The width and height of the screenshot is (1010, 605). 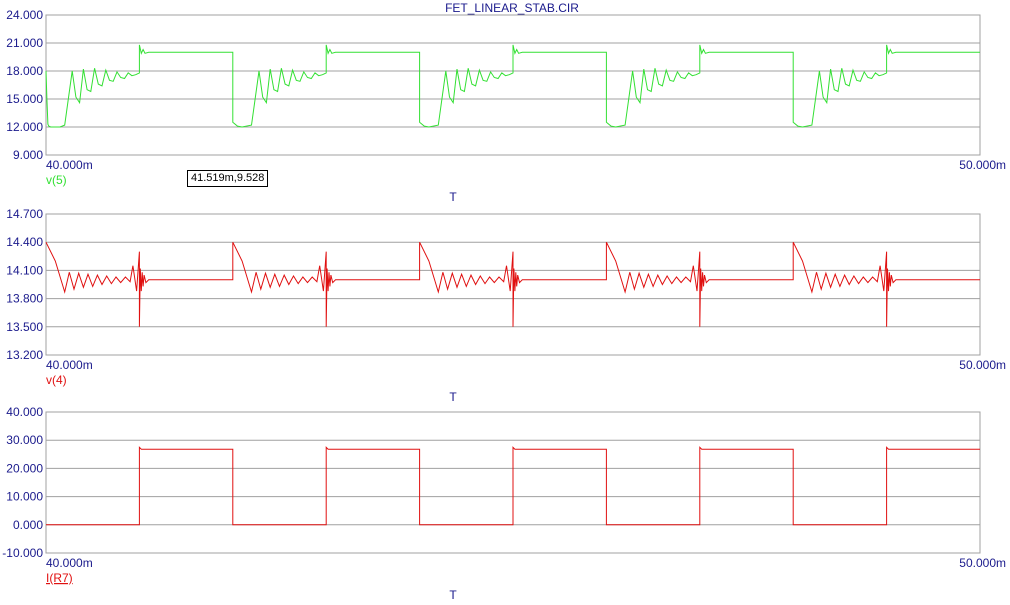 What do you see at coordinates (24, 71) in the screenshot?
I see `y-tick-label: 18.000` at bounding box center [24, 71].